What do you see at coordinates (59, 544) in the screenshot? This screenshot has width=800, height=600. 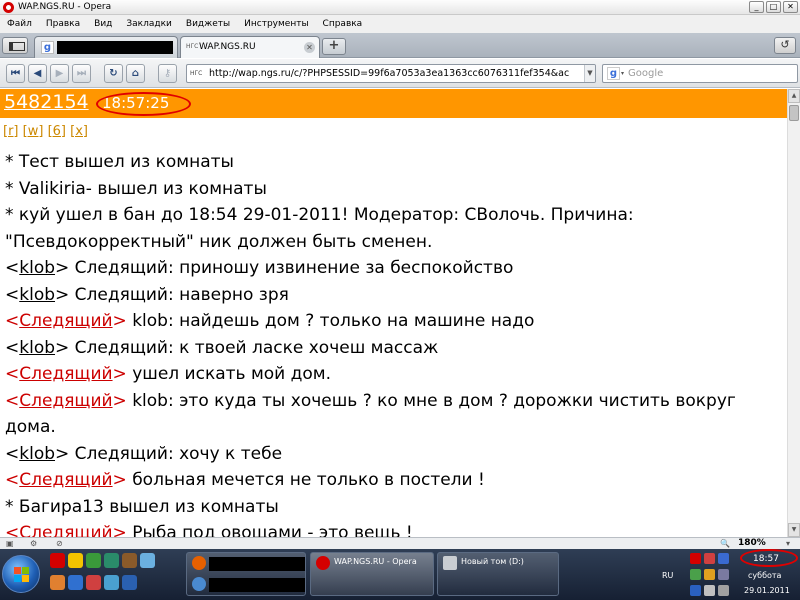 I see `unite-icon: ⊘` at bounding box center [59, 544].